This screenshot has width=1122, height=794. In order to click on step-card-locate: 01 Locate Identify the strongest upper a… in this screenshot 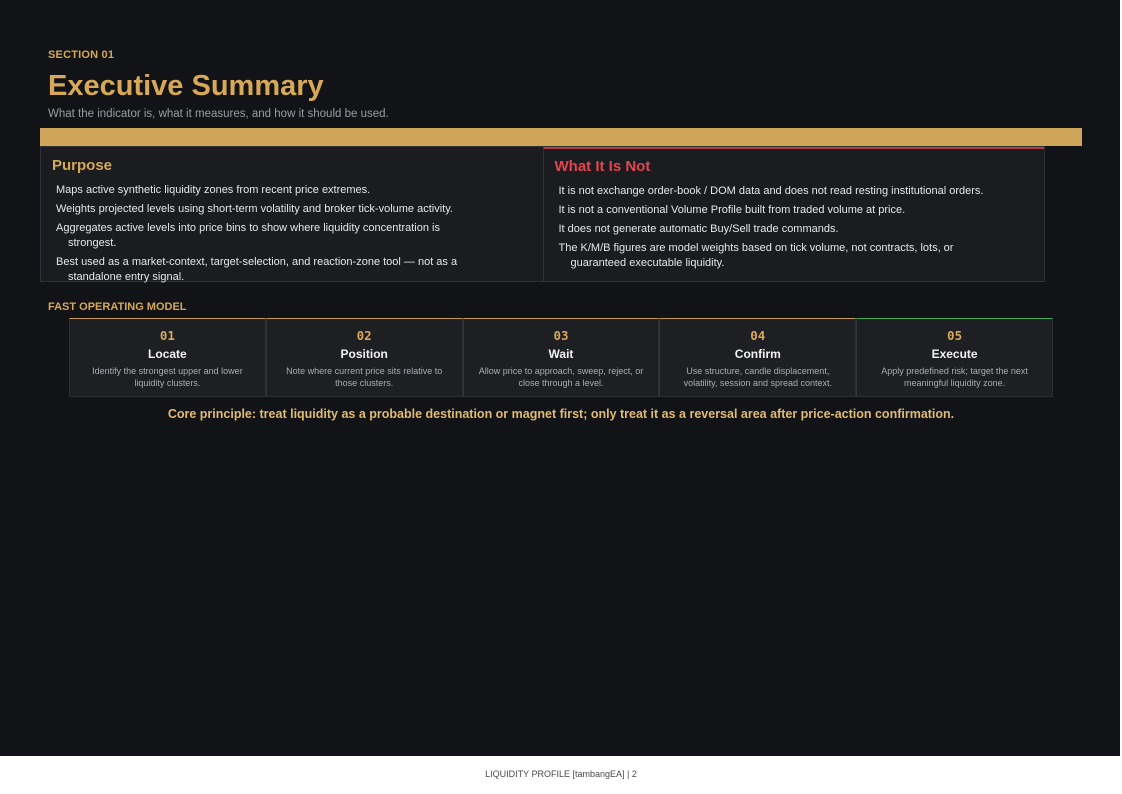, I will do `click(167, 357)`.